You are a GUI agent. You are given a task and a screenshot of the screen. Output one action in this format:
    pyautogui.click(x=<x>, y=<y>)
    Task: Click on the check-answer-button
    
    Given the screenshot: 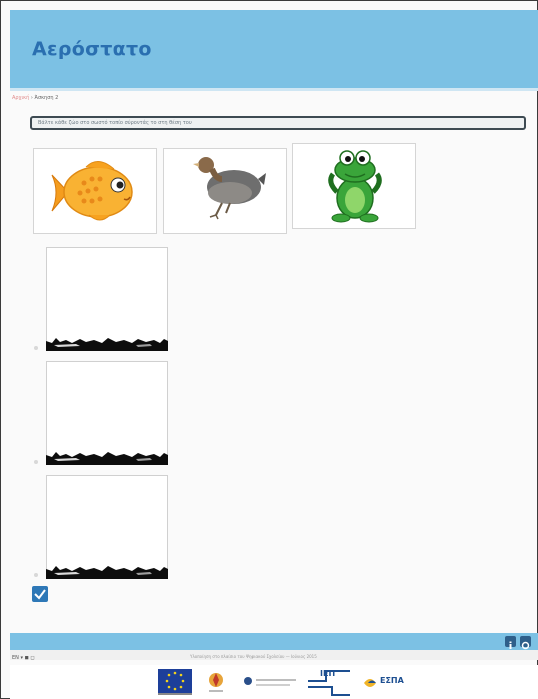 What is the action you would take?
    pyautogui.click(x=40, y=594)
    